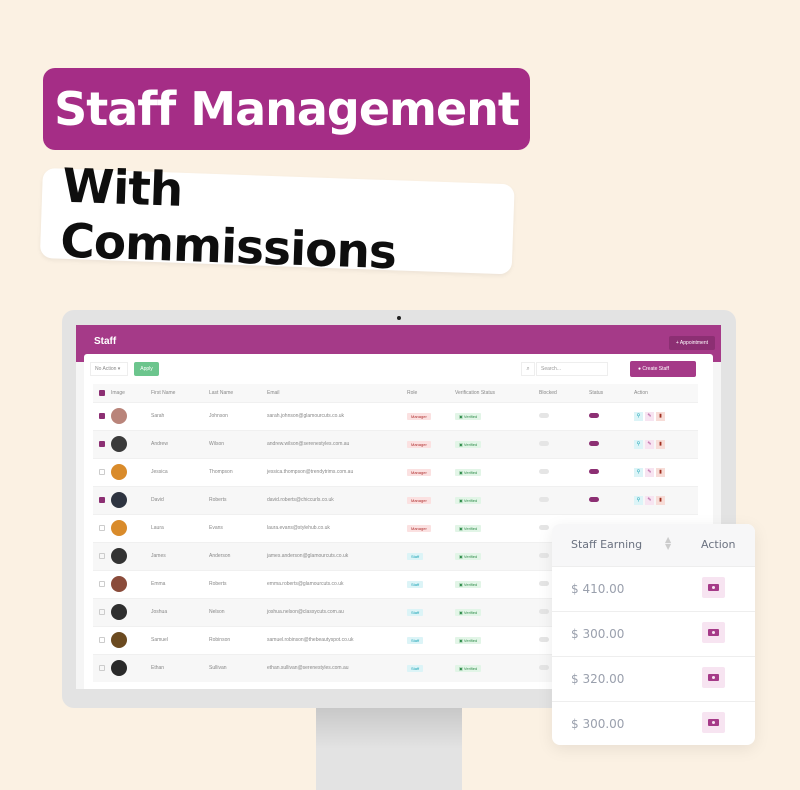  What do you see at coordinates (337, 611) in the screenshot?
I see `email: joshua.nelson@classycuts.com.au` at bounding box center [337, 611].